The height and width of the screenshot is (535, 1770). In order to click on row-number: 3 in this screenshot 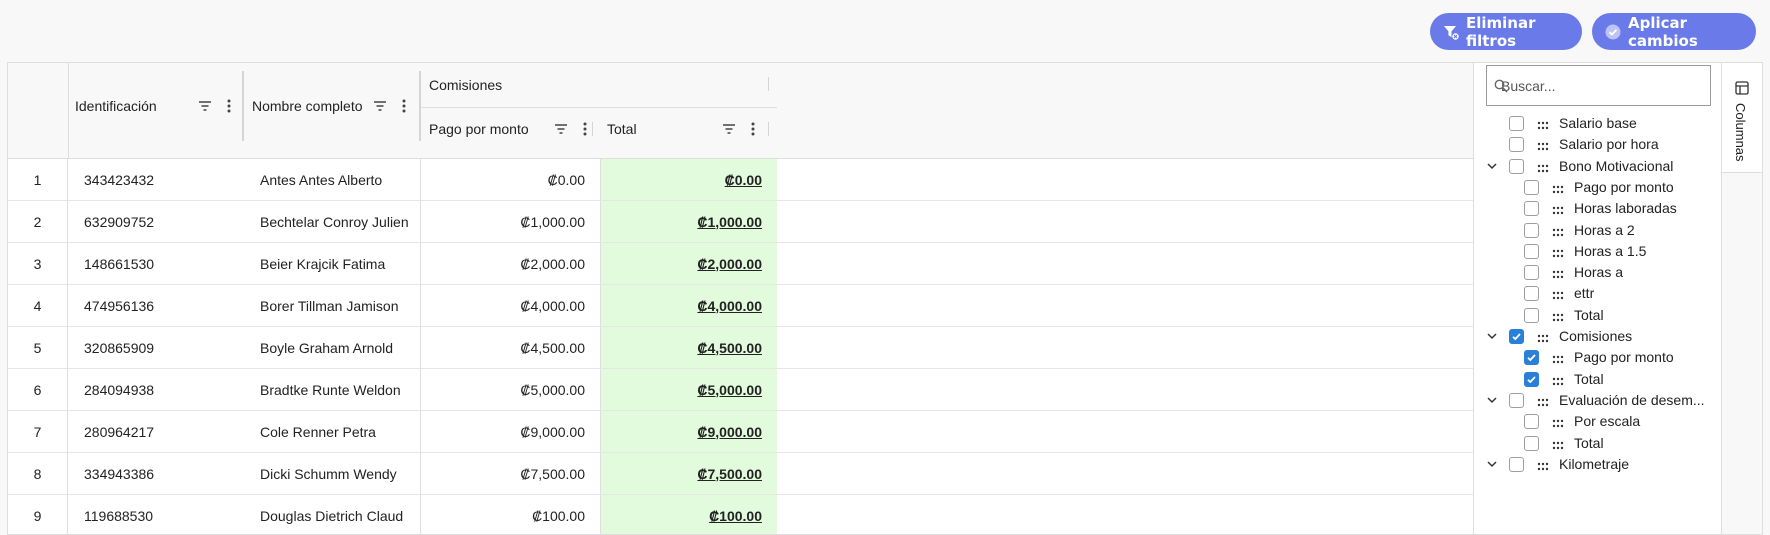, I will do `click(38, 263)`.